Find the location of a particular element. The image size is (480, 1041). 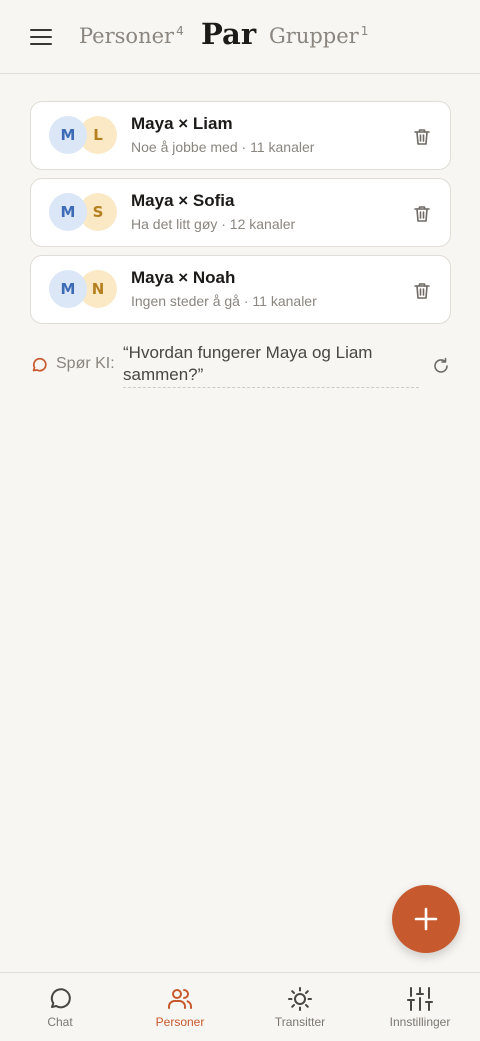

sun-icon is located at coordinates (300, 999).